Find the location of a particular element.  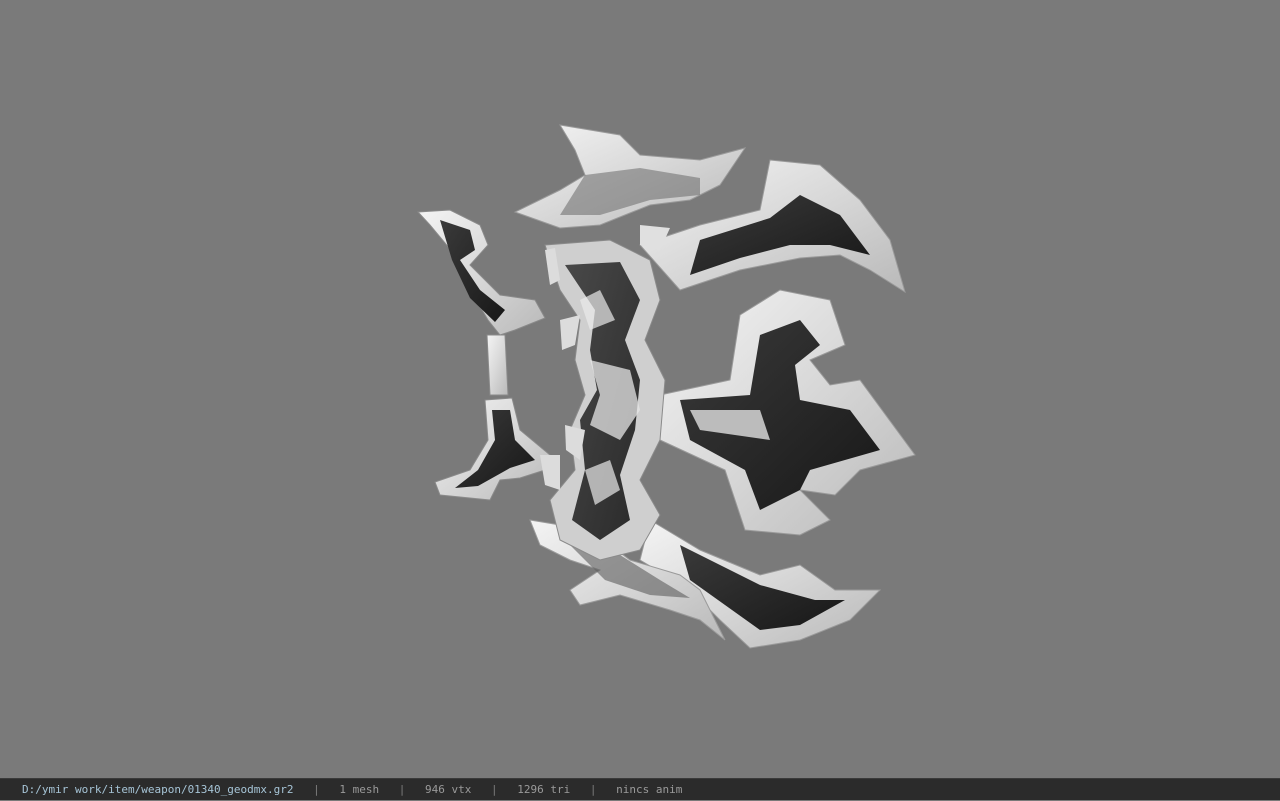

mesh-count: 1 mesh is located at coordinates (359, 789).